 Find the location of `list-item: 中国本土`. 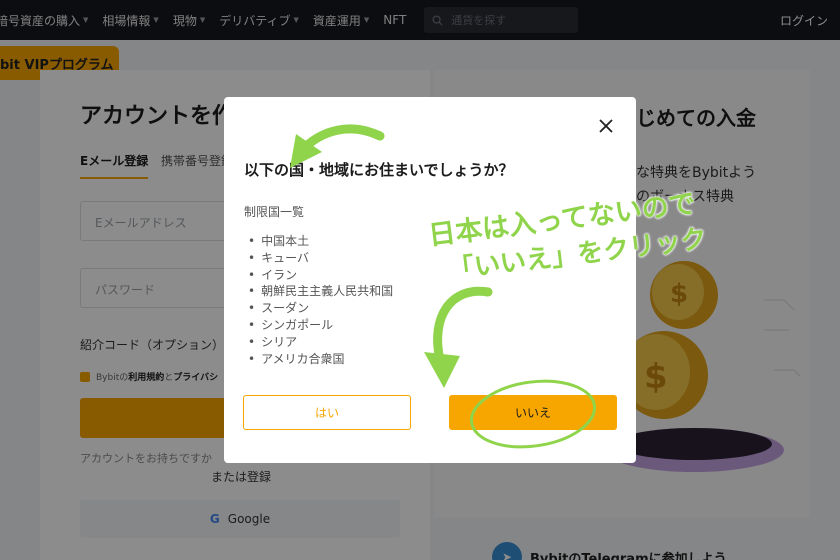

list-item: 中国本土 is located at coordinates (320, 241).